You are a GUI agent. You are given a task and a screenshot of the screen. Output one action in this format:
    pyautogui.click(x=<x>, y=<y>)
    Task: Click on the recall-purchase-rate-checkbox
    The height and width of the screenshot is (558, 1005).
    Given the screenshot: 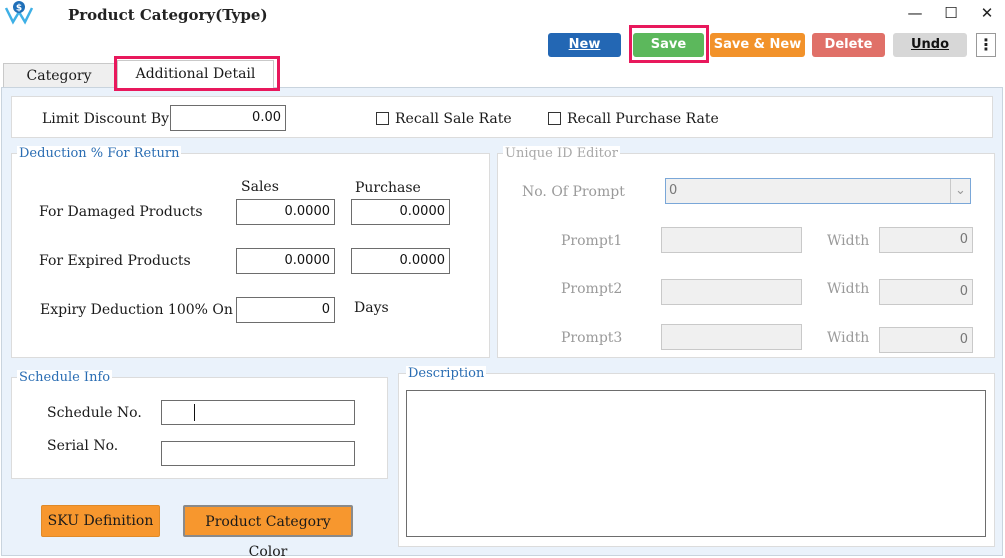 What is the action you would take?
    pyautogui.click(x=554, y=118)
    